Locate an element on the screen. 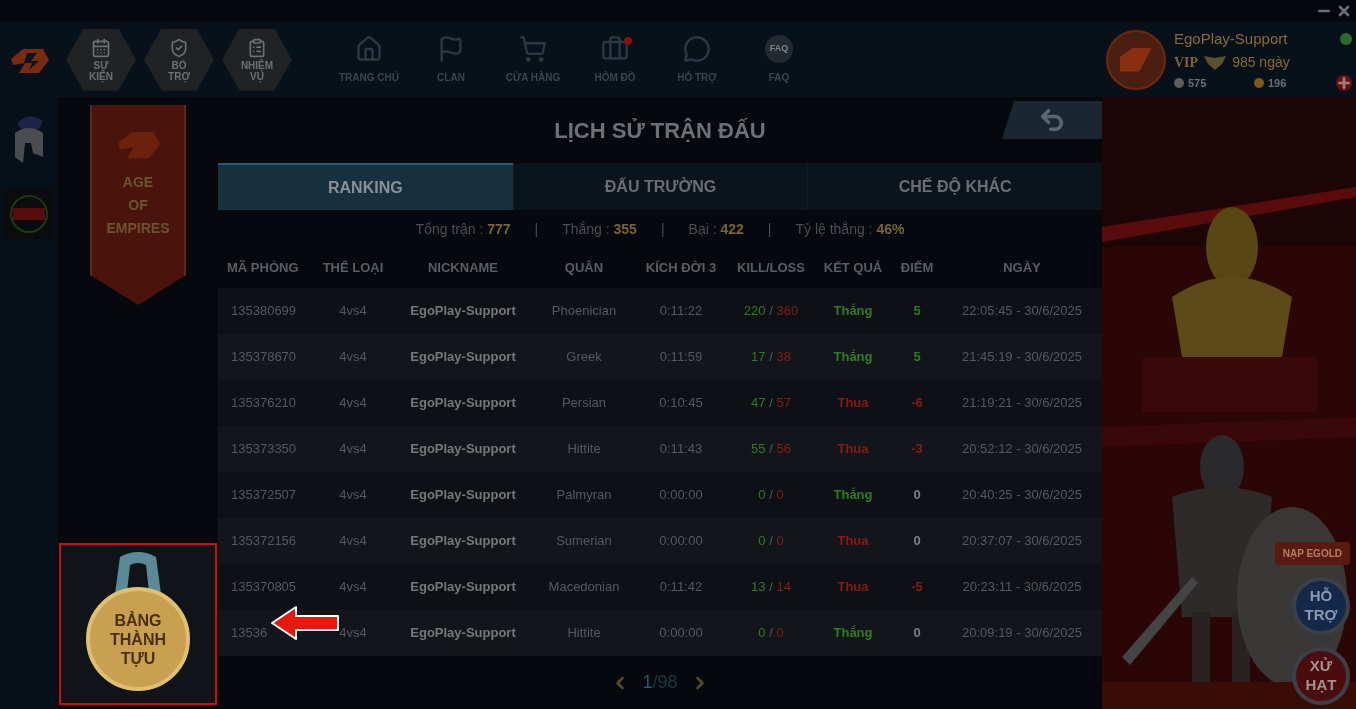 Image resolution: width=1356 pixels, height=709 pixels. table-cell-text: Macedonian is located at coordinates (584, 587).